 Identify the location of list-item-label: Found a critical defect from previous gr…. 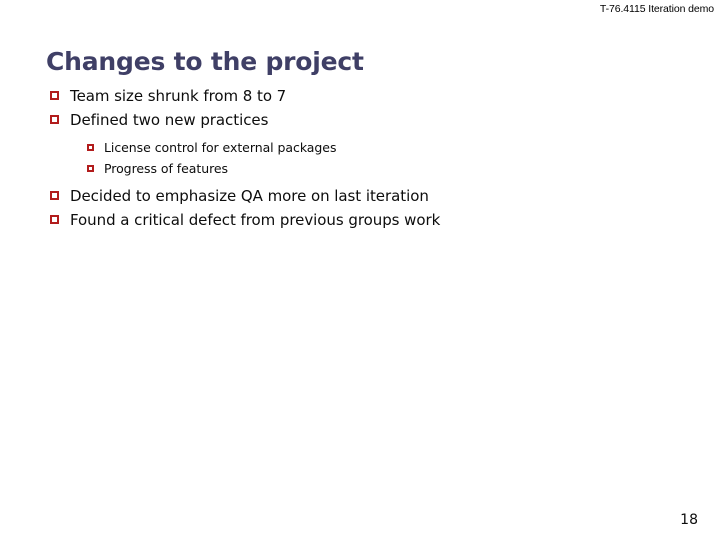
(255, 220).